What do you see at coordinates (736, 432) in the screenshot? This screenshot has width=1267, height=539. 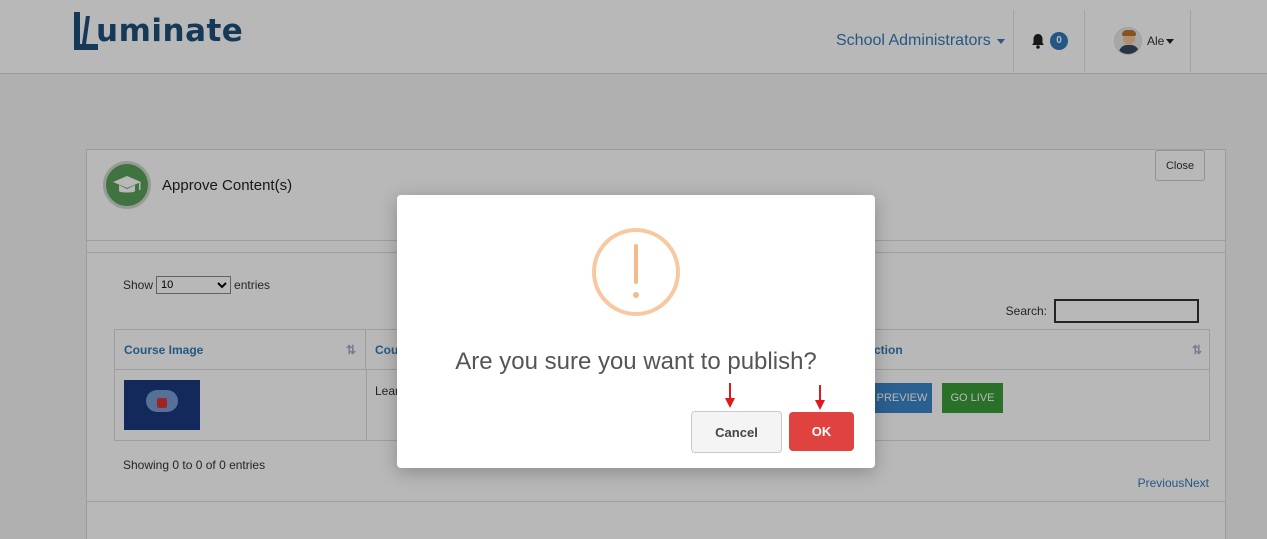 I see `cancel-button: Cancel` at bounding box center [736, 432].